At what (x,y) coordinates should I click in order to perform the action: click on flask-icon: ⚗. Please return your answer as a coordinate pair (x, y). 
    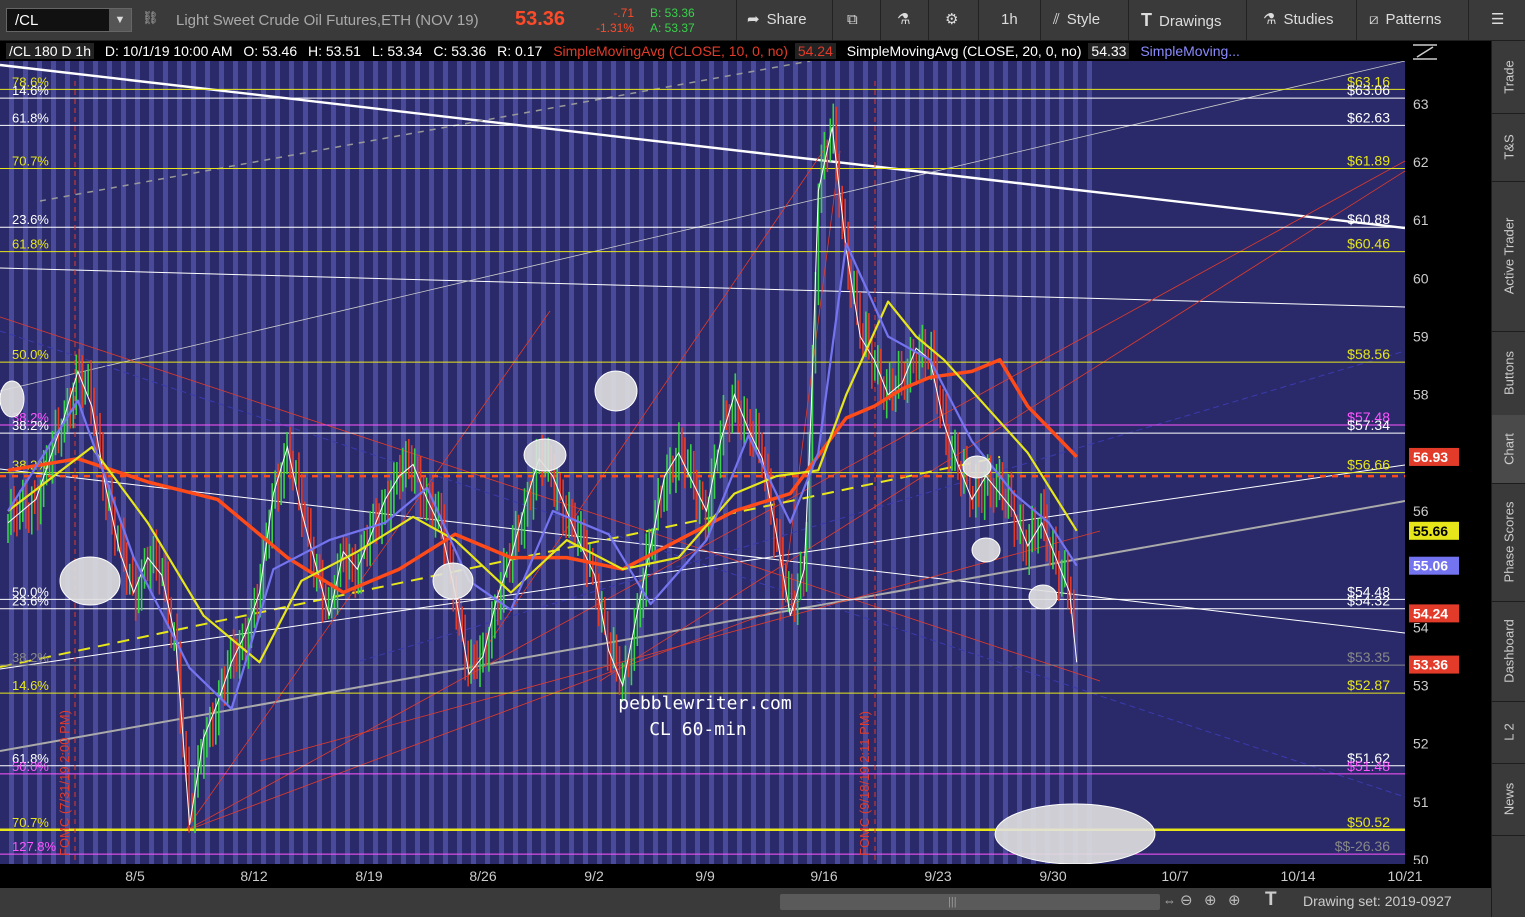
    Looking at the image, I should click on (904, 19).